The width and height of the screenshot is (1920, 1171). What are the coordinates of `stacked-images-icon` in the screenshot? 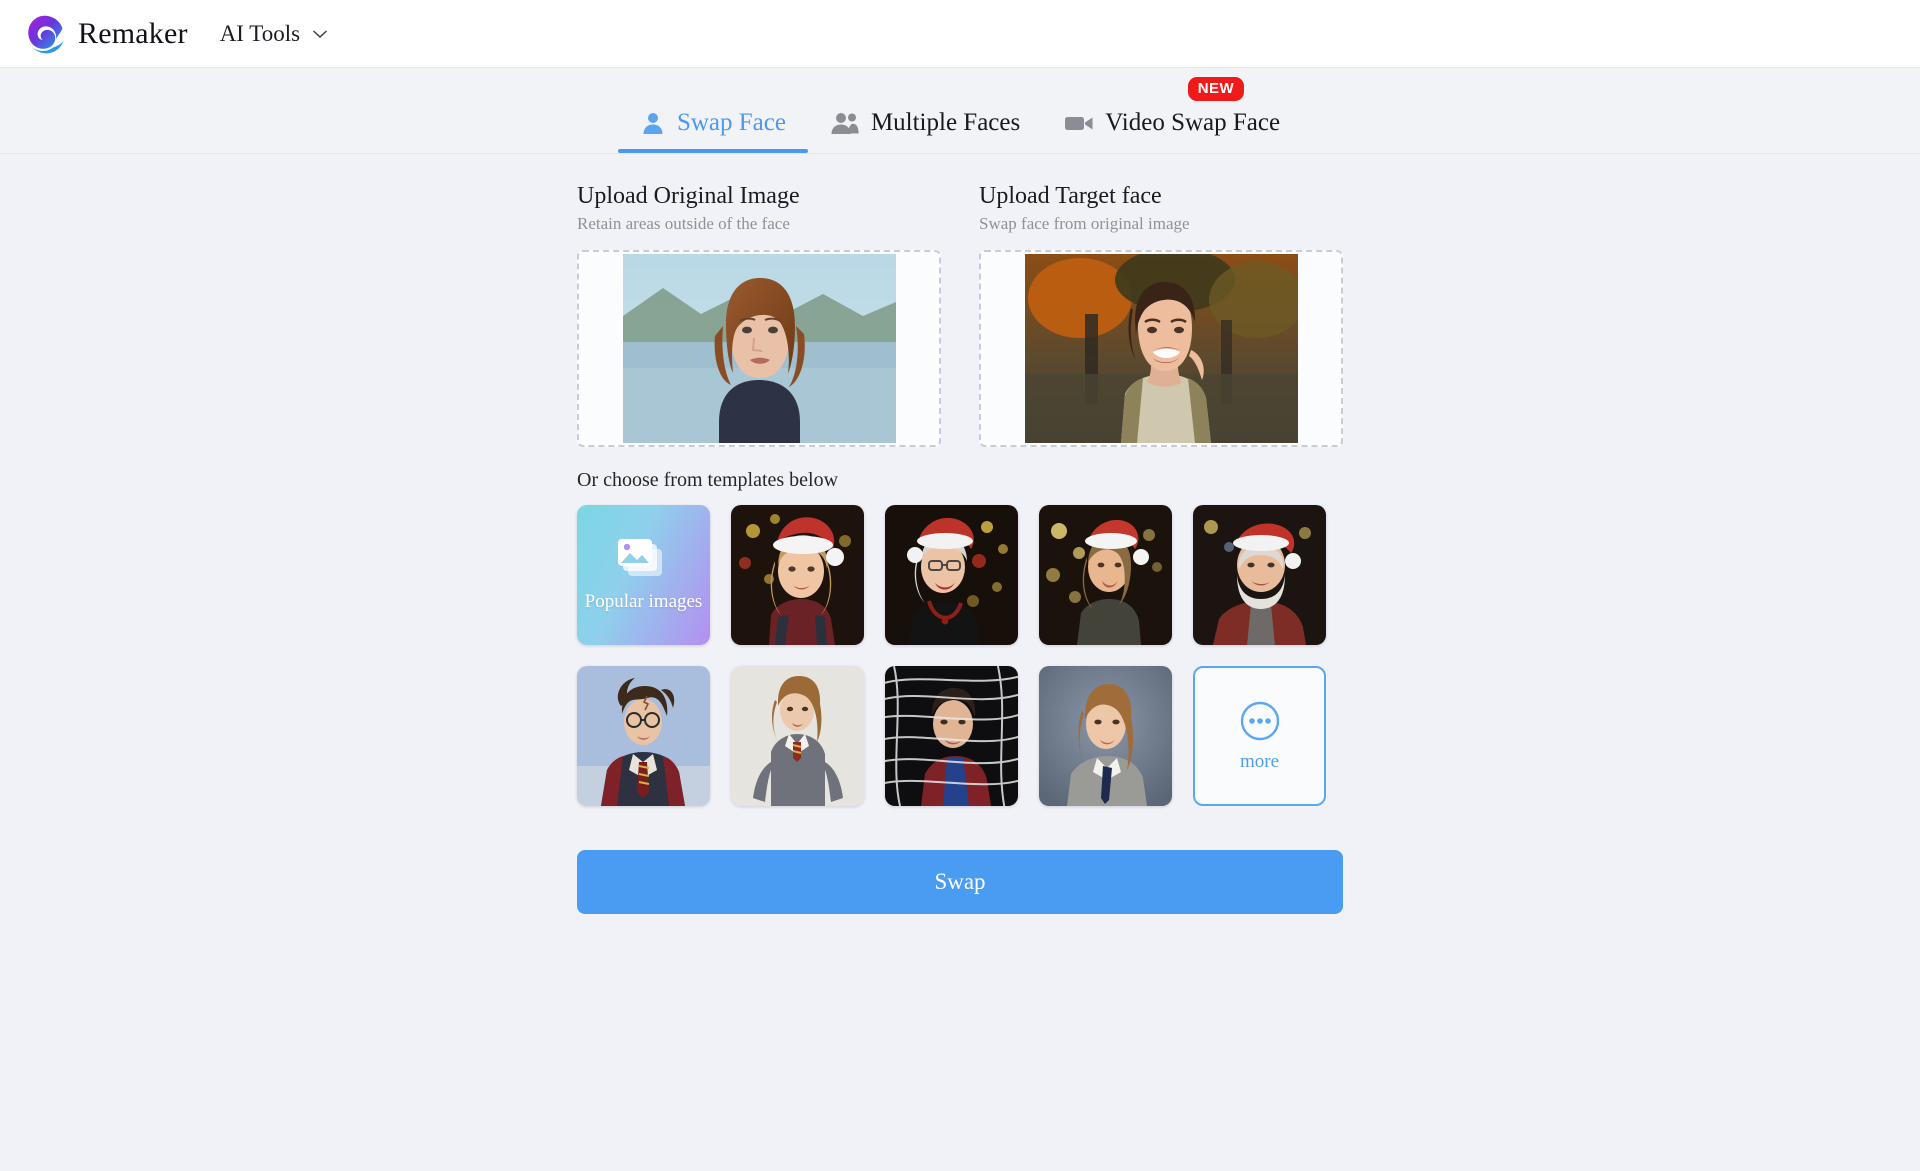 It's located at (639, 557).